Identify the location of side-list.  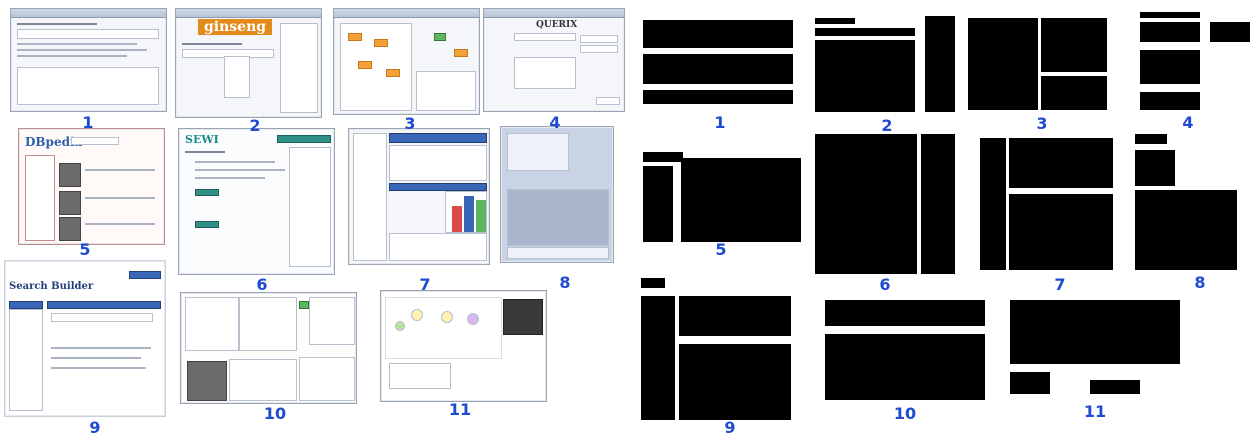
(327, 379).